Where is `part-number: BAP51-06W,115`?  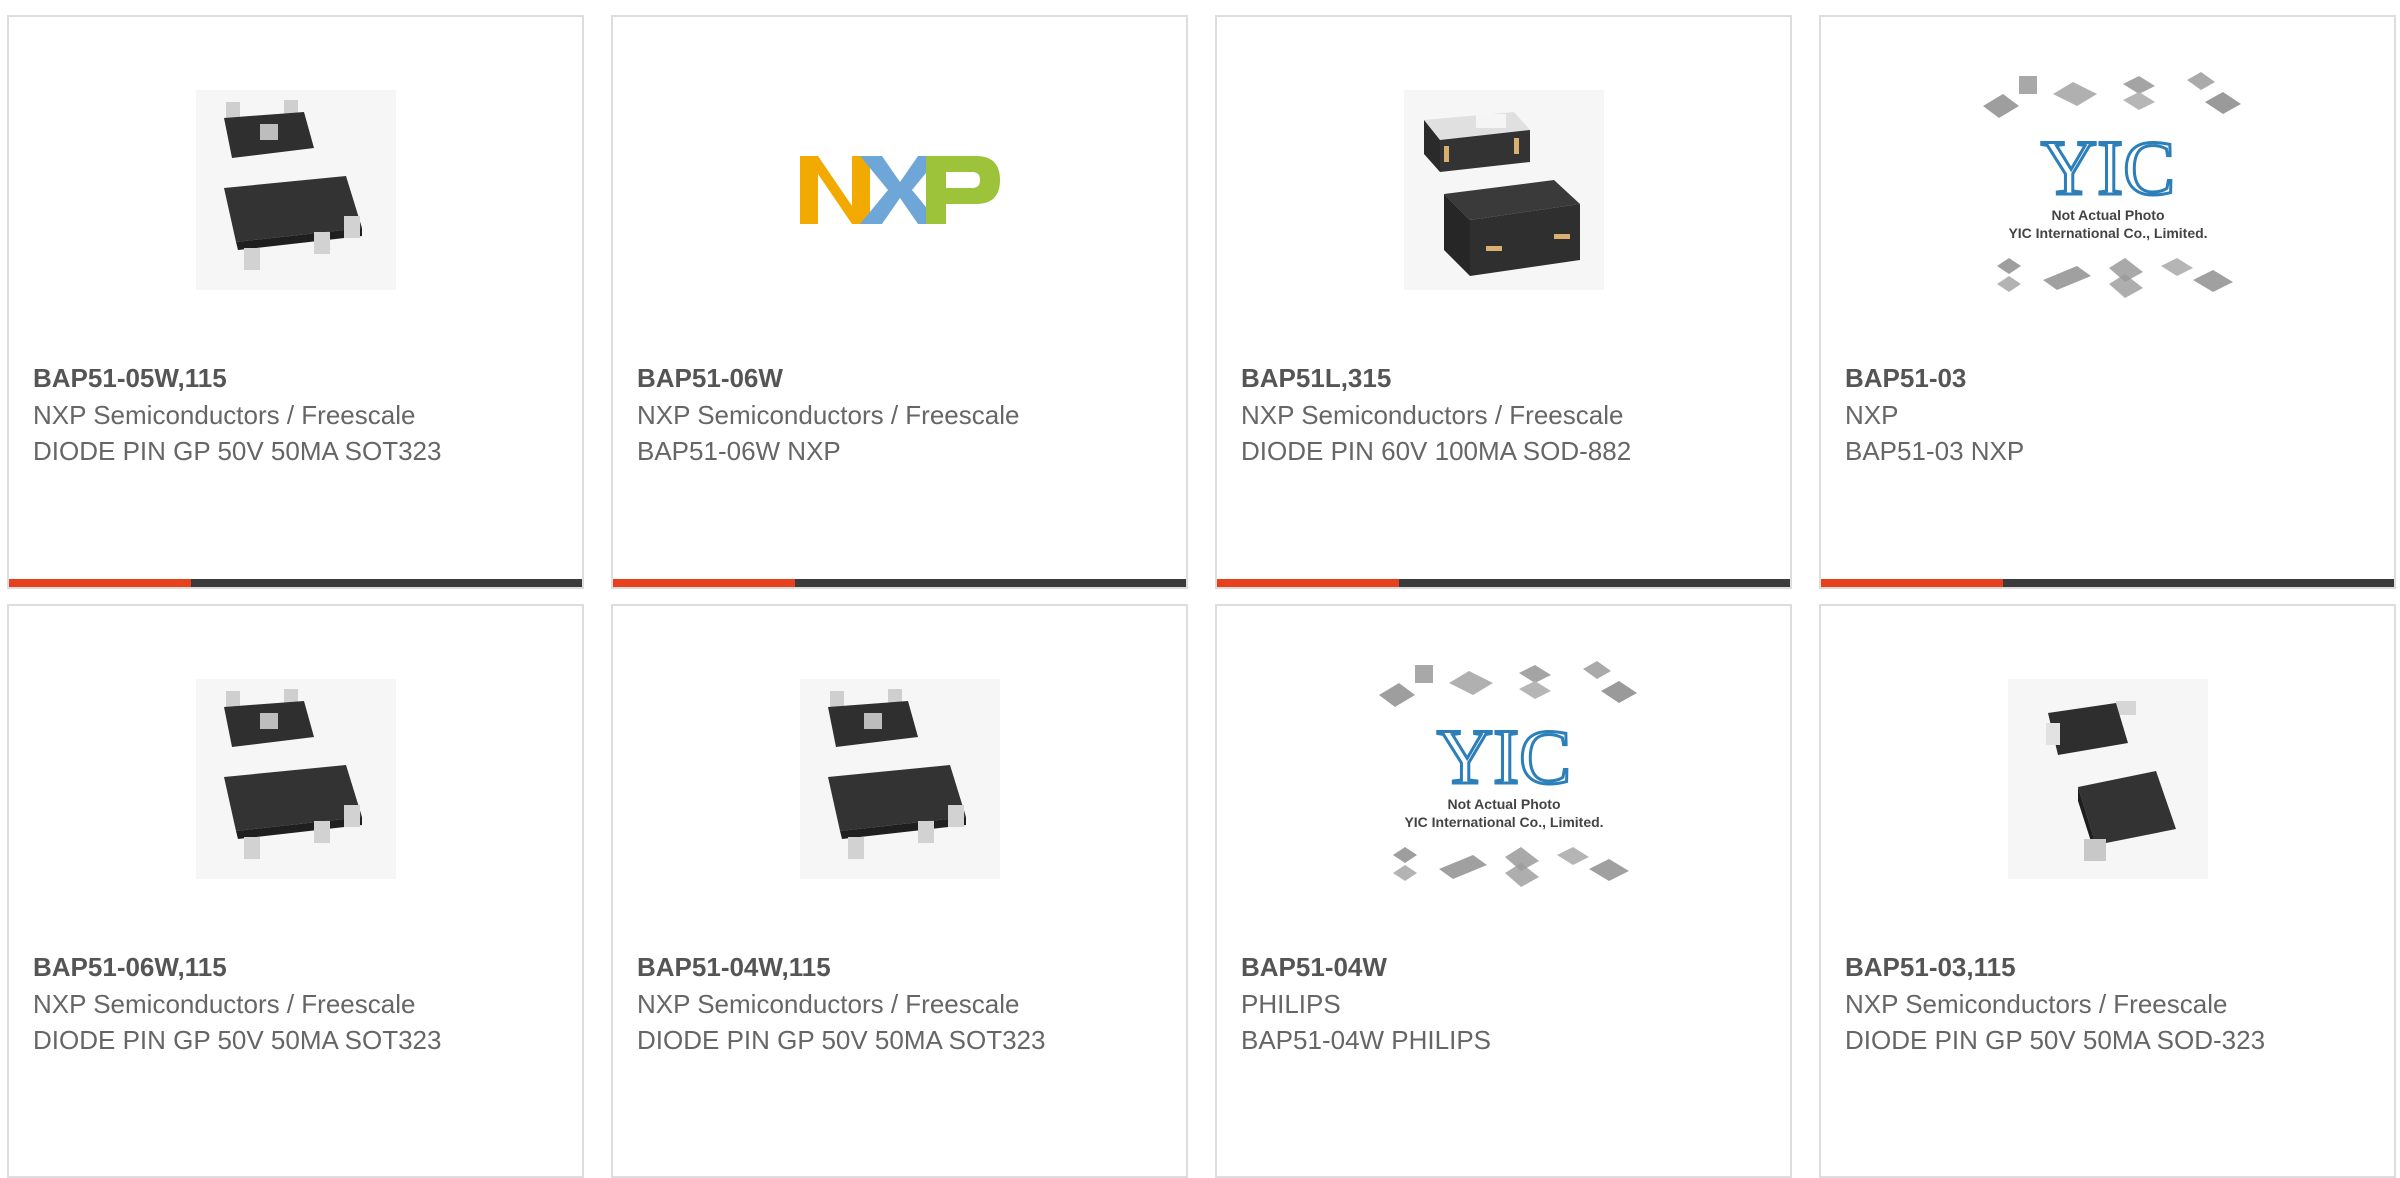 part-number: BAP51-06W,115 is located at coordinates (248, 967).